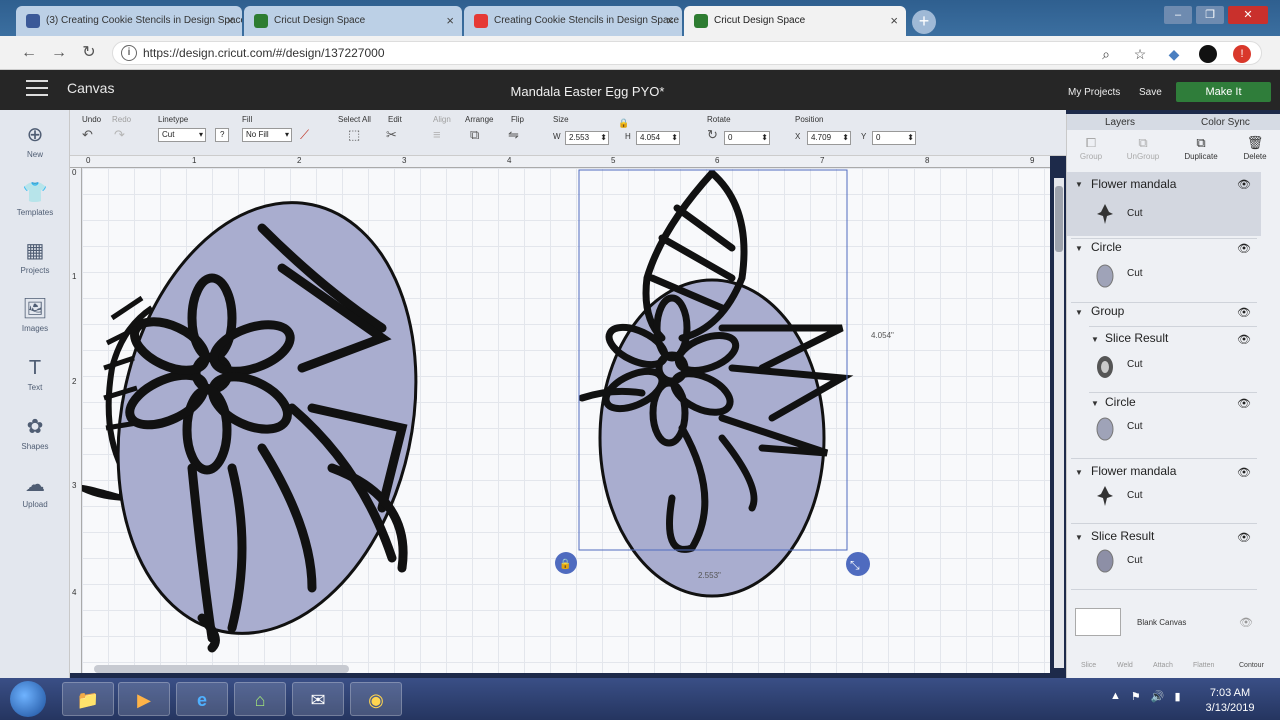 The width and height of the screenshot is (1280, 720). What do you see at coordinates (182, 135) in the screenshot?
I see `linetype-select: Cut ▾` at bounding box center [182, 135].